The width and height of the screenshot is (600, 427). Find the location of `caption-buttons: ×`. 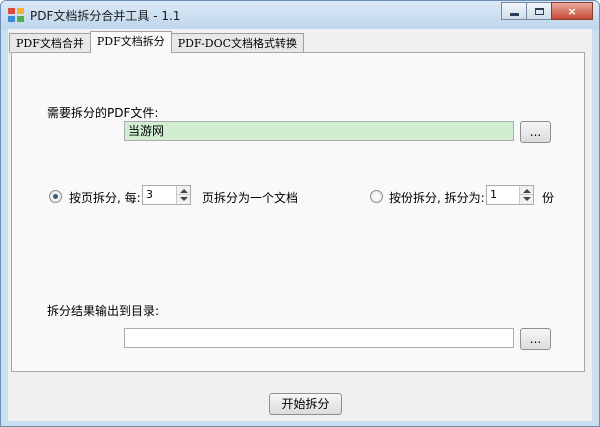

caption-buttons: × is located at coordinates (547, 11).